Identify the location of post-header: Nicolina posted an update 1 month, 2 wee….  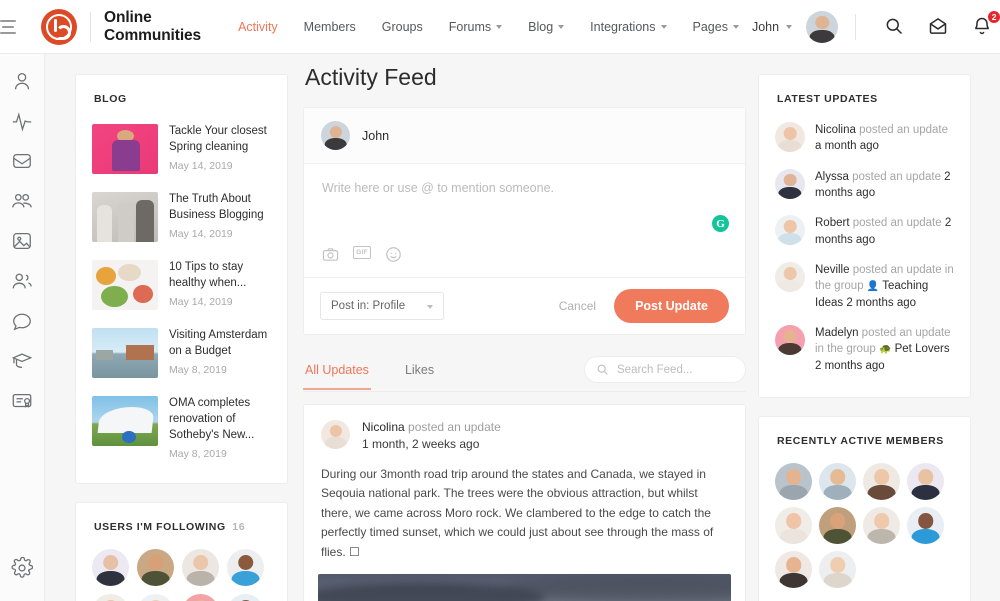
(524, 431).